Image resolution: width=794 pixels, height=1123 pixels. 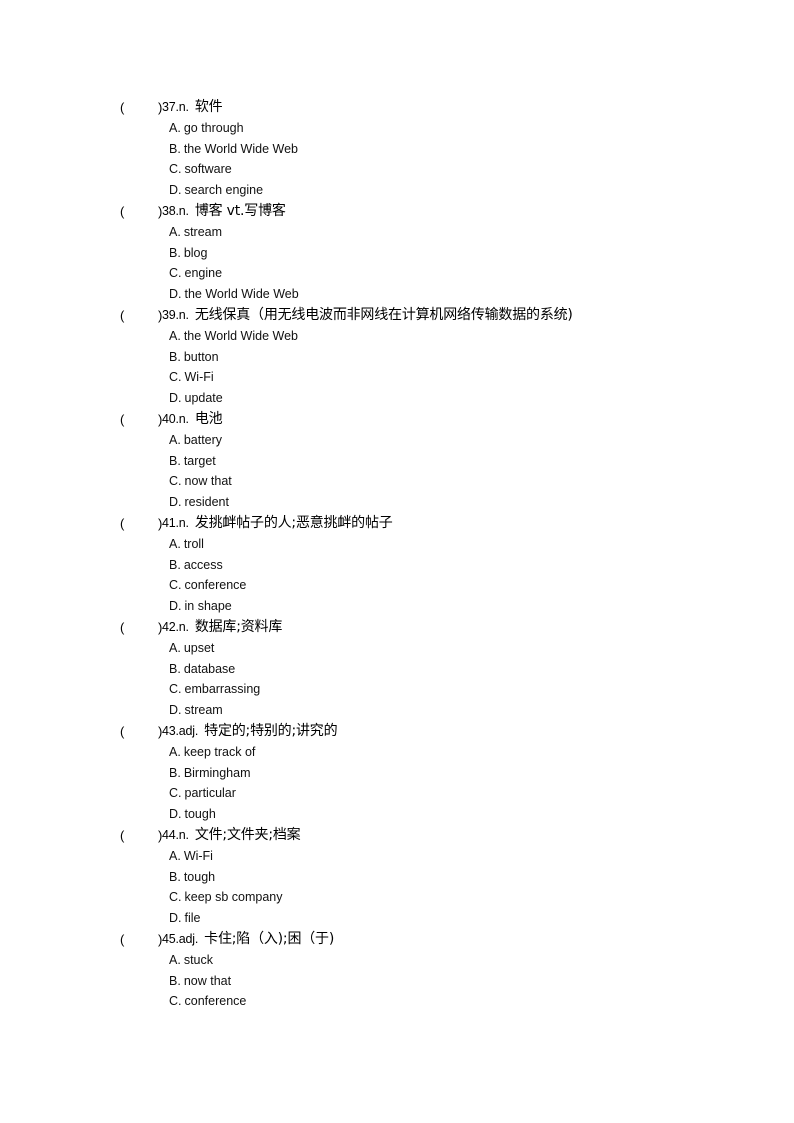 I want to click on option-text: stream, so click(x=203, y=710).